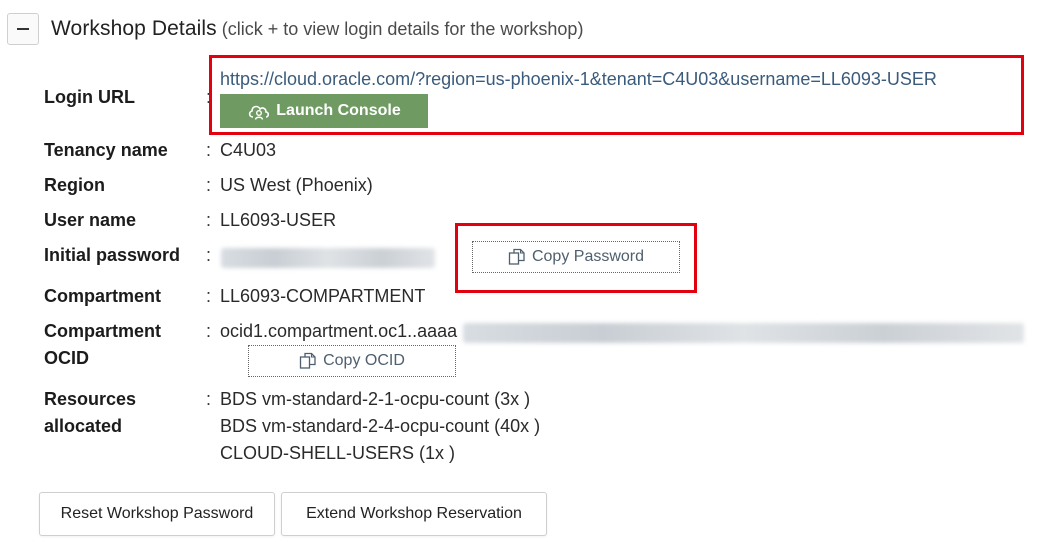  Describe the element at coordinates (307, 360) in the screenshot. I see `copy-icon` at that location.